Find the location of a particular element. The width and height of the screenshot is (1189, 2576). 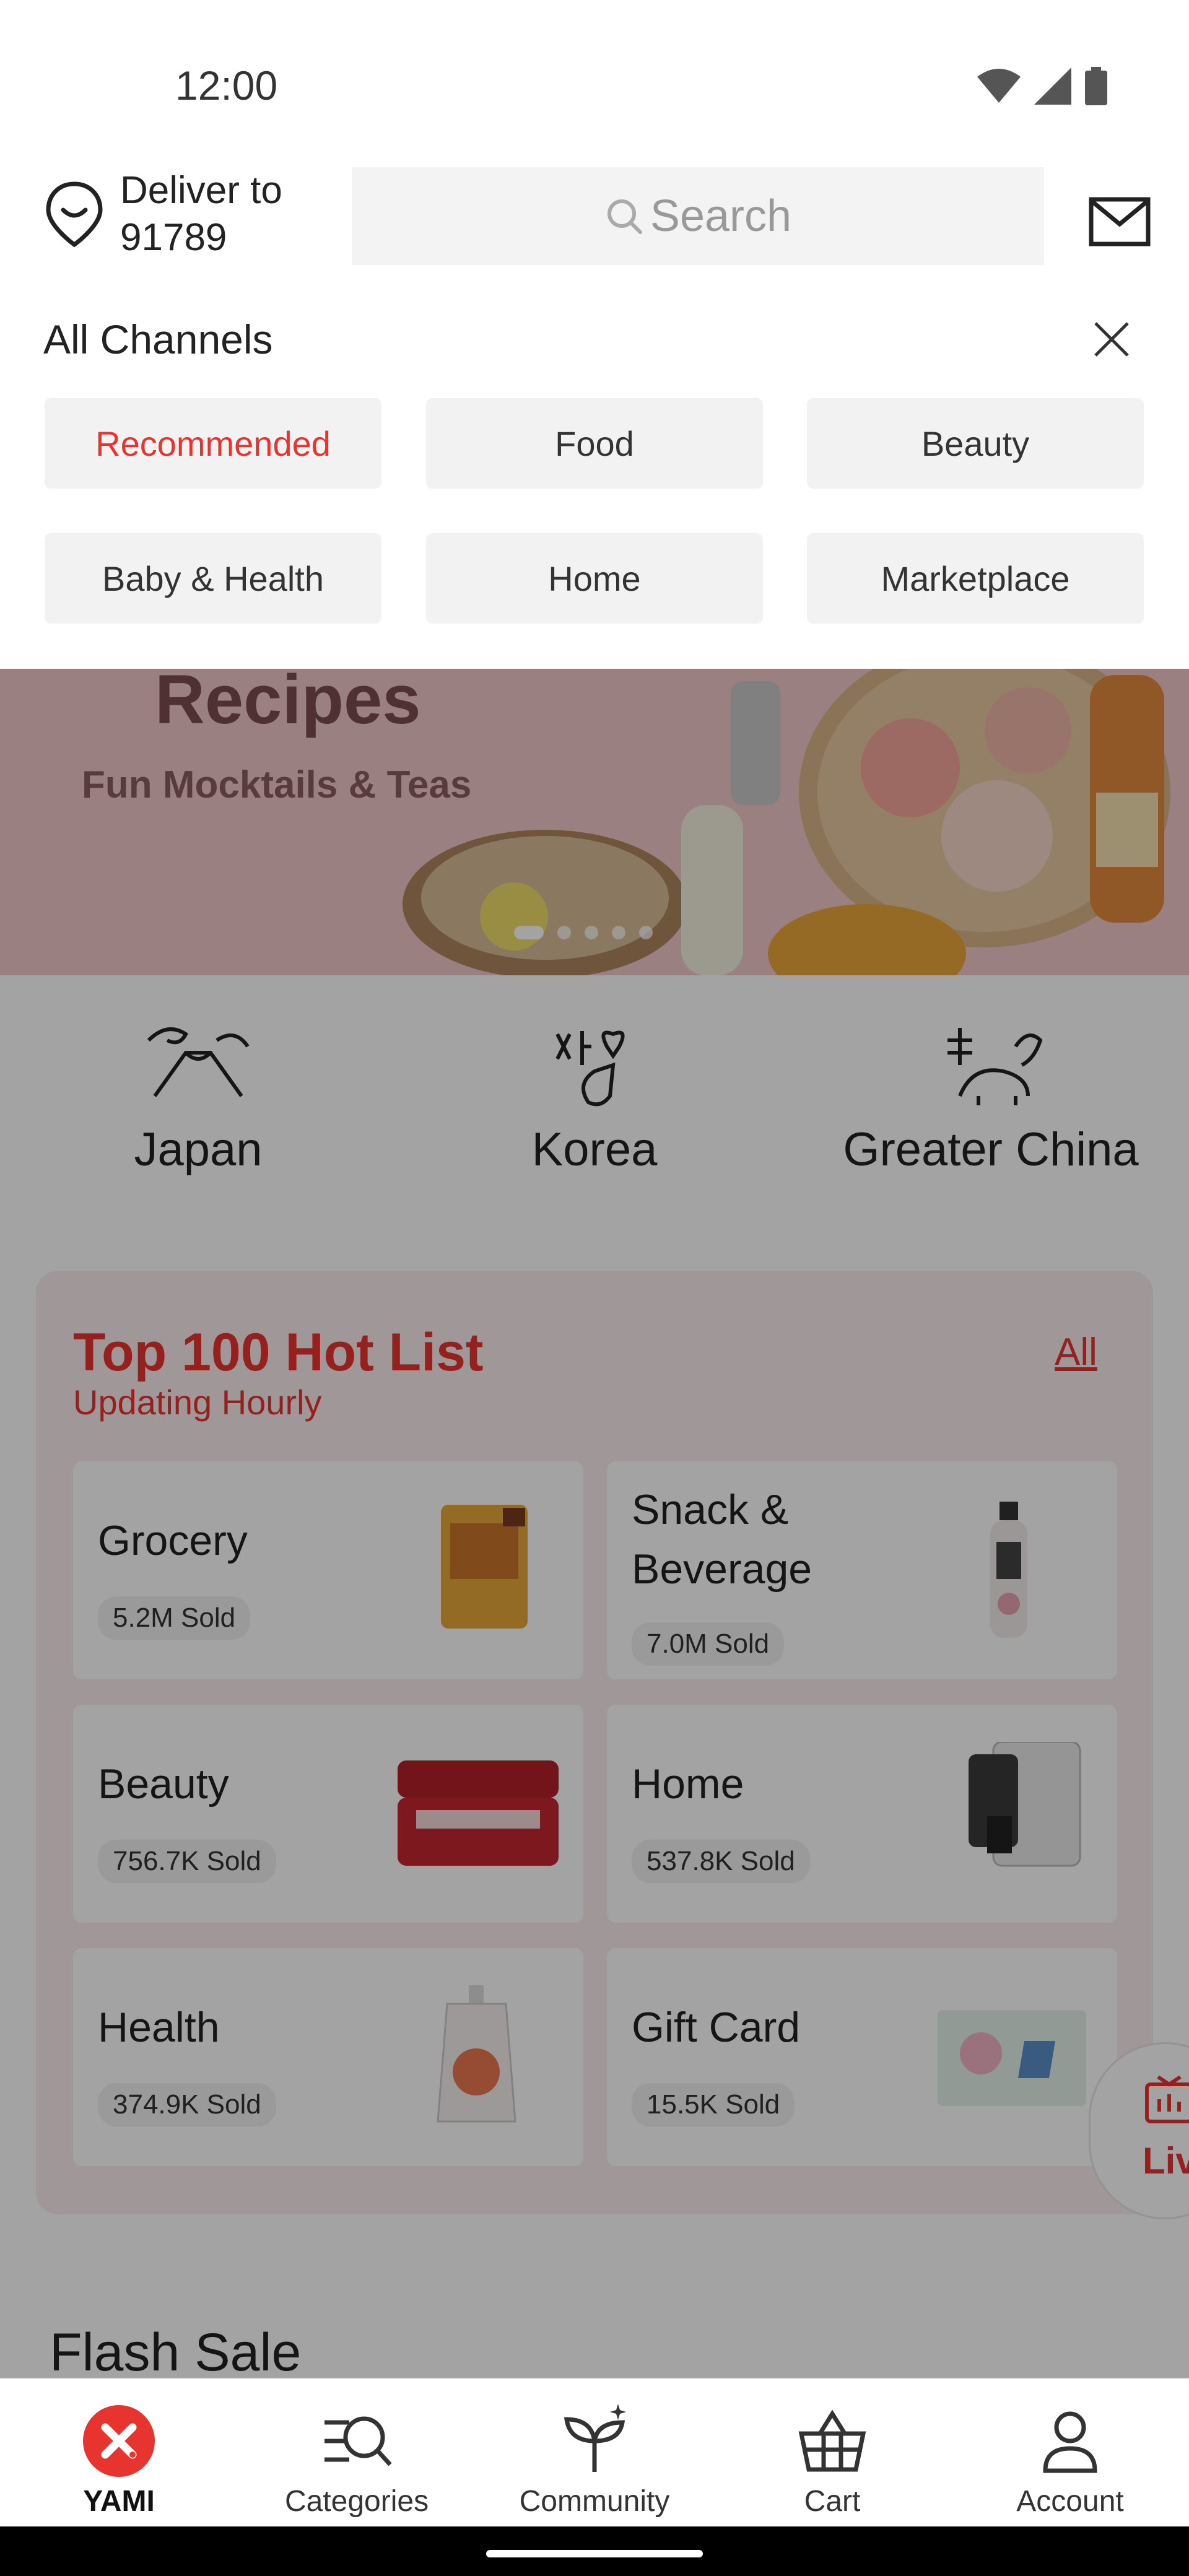

account-icon is located at coordinates (1070, 2442).